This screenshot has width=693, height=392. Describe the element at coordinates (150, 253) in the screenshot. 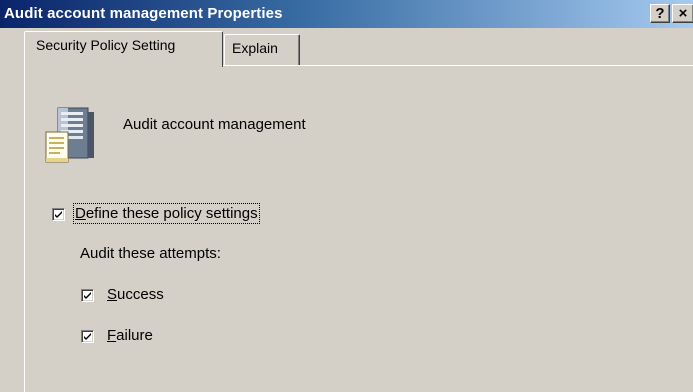

I see `audit-attempts-label: Audit these attempts:` at that location.